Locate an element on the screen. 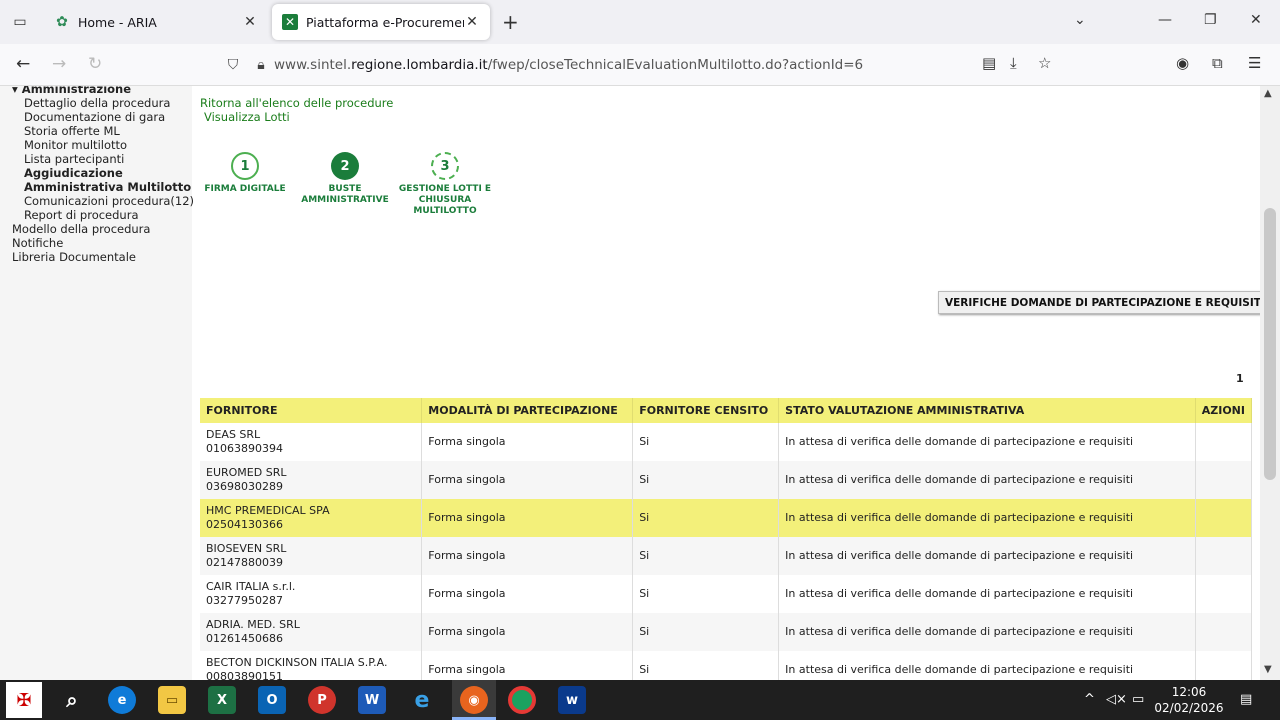 This screenshot has width=1280, height=720. bookmark-star-icon: ☆ is located at coordinates (1044, 63).